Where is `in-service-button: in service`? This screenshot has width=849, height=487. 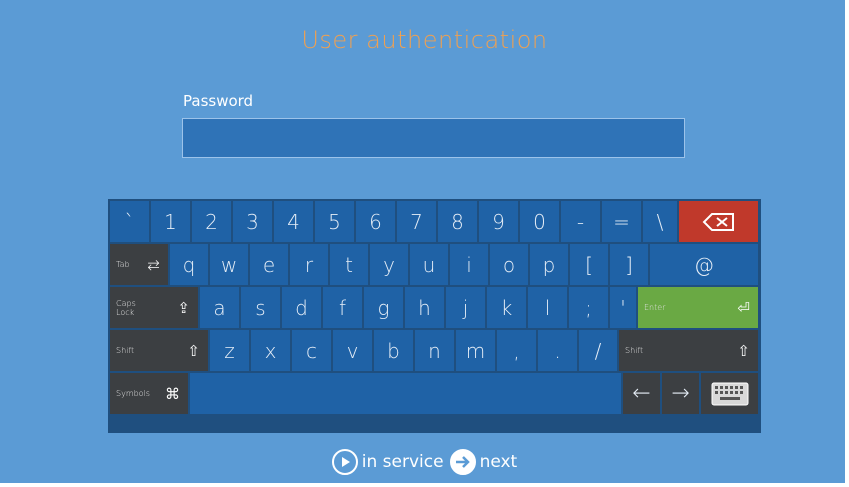
in-service-button: in service is located at coordinates (387, 462).